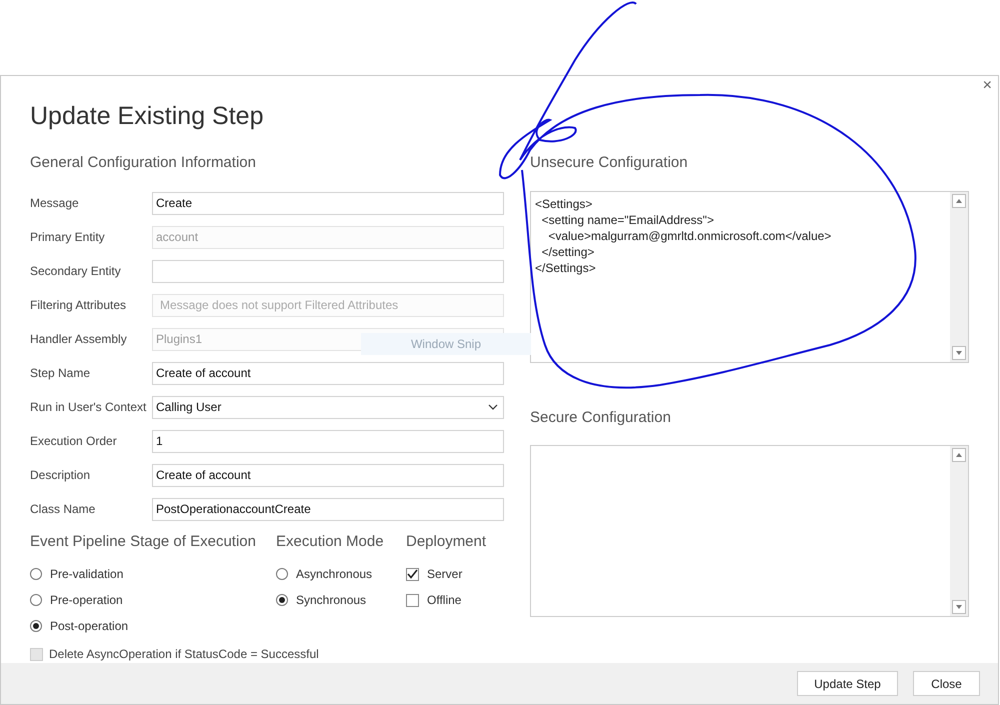 Image resolution: width=1000 pixels, height=705 pixels. Describe the element at coordinates (76, 271) in the screenshot. I see `field-label: Secondary Entity` at that location.